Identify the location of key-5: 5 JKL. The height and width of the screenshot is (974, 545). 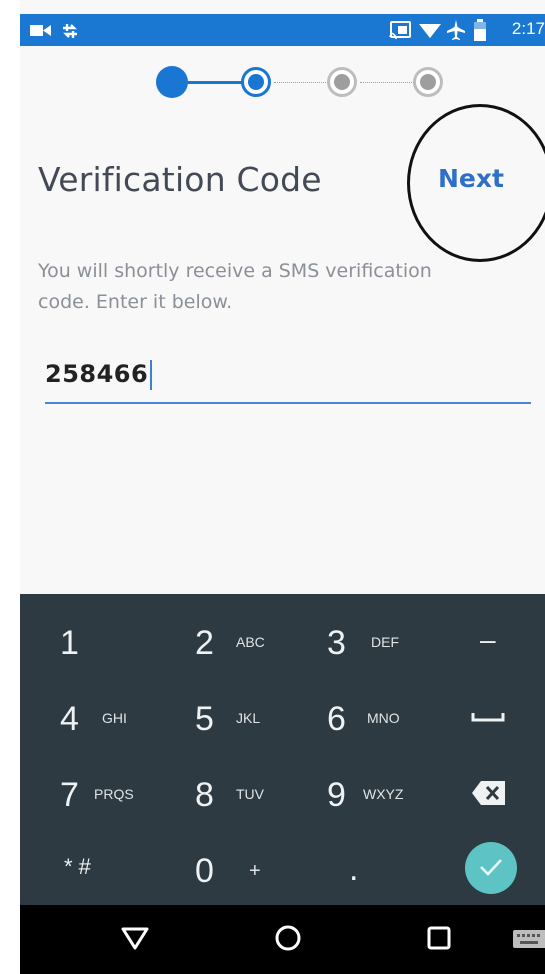
(218, 716).